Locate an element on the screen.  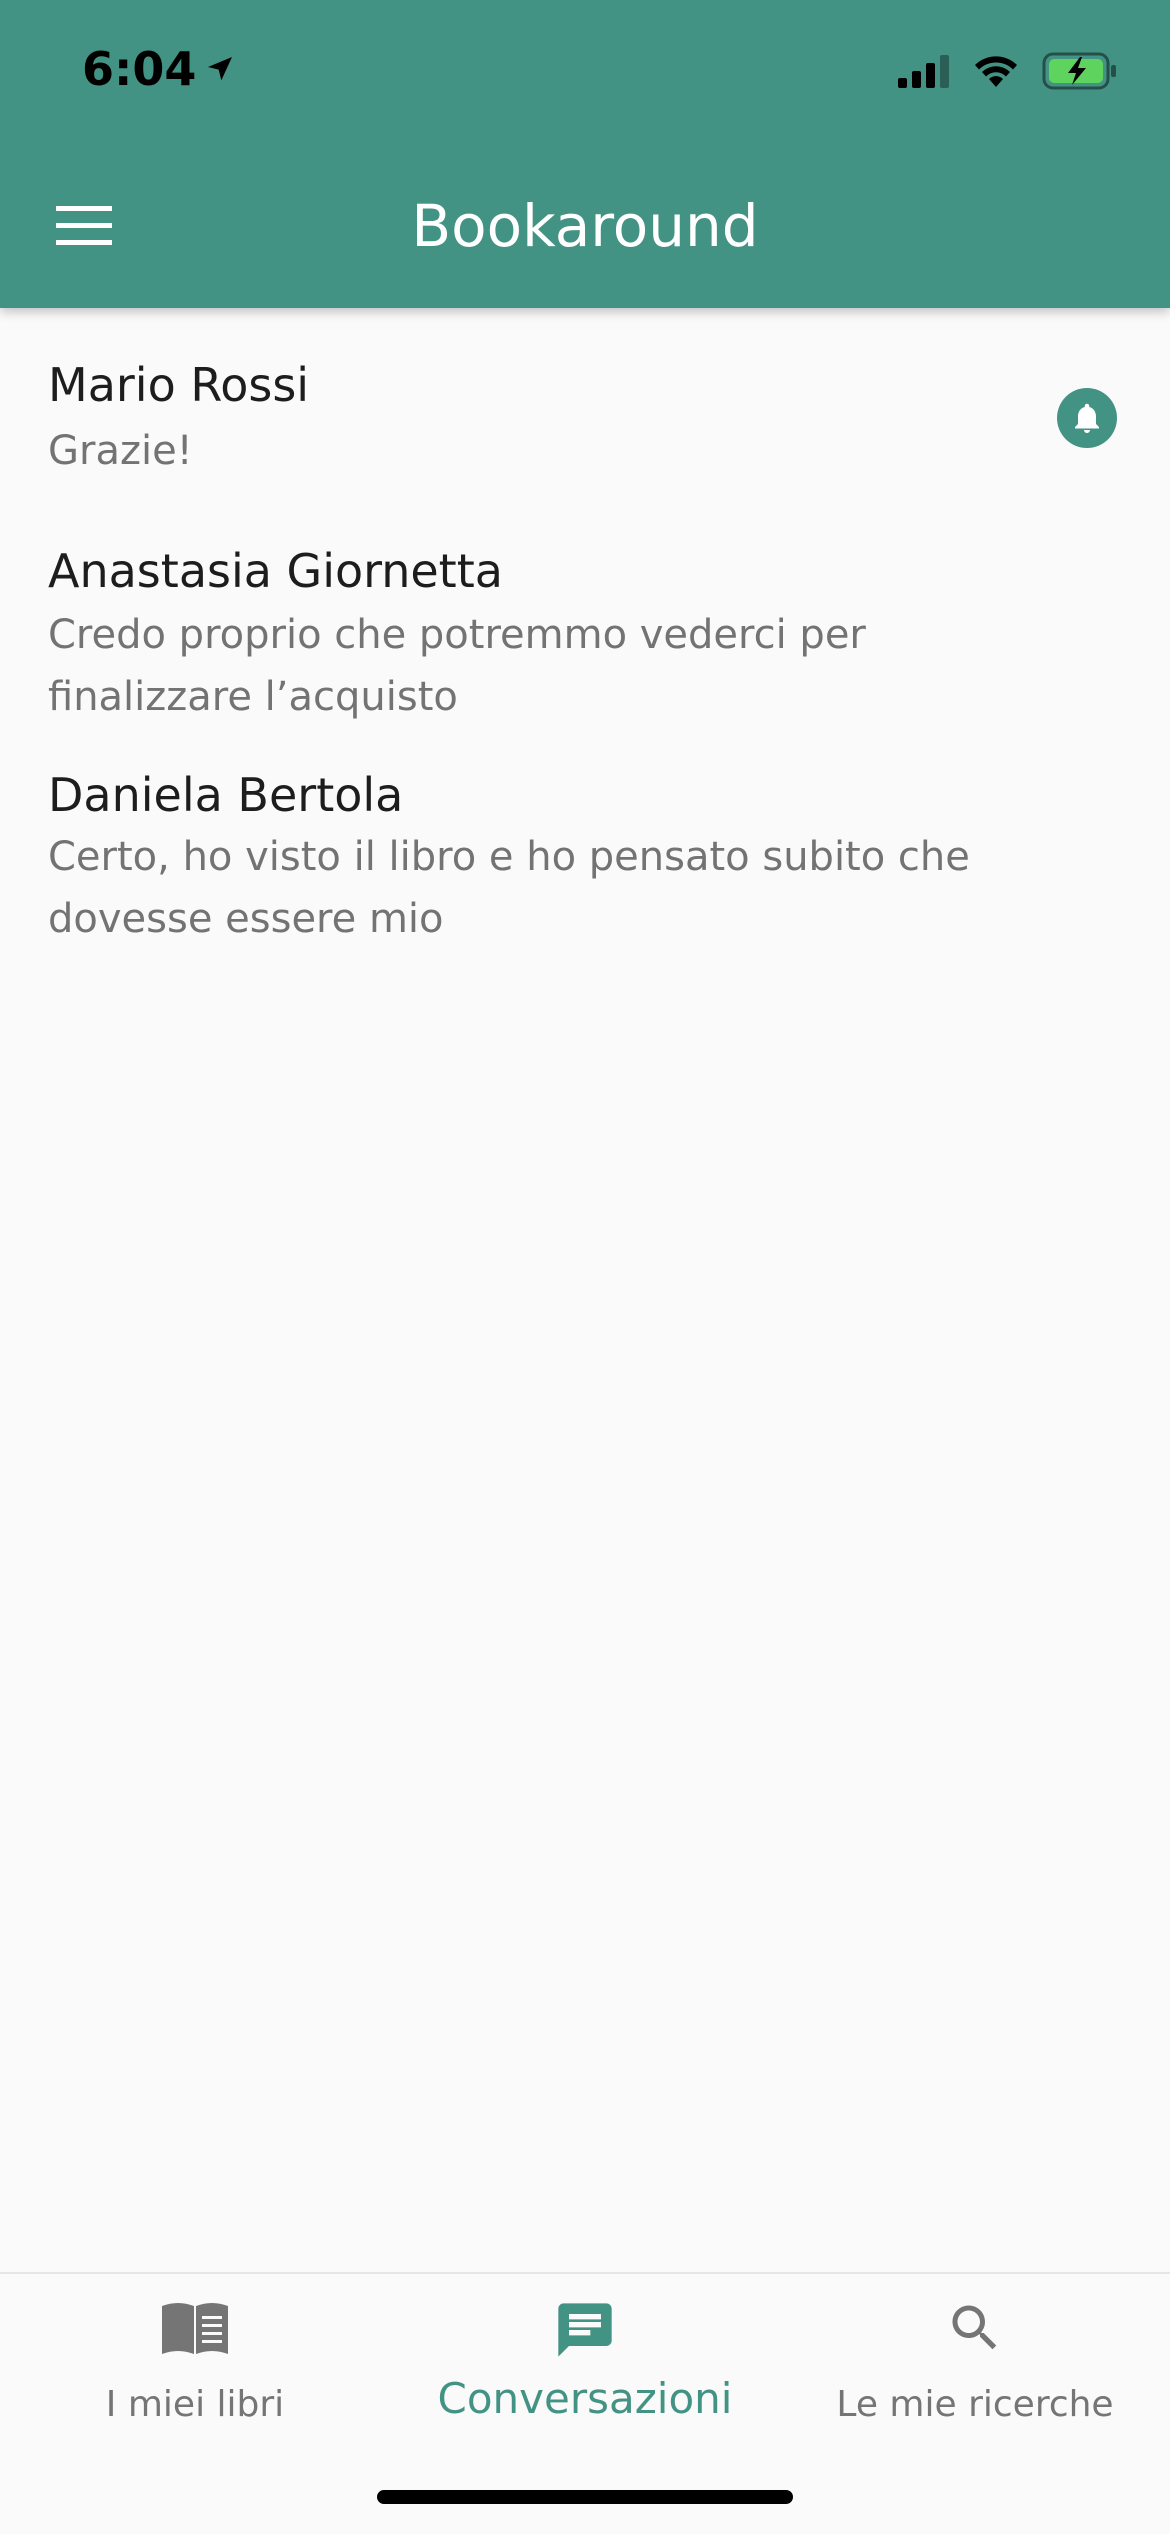
search-icon is located at coordinates (975, 2328).